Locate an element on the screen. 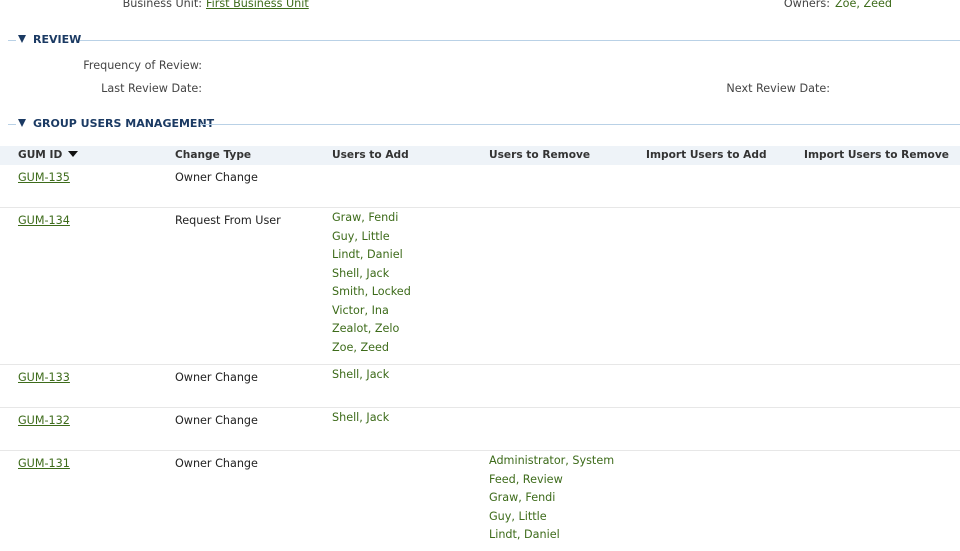 The width and height of the screenshot is (960, 551). next-review-date-label: Next Review Date: is located at coordinates (778, 88).